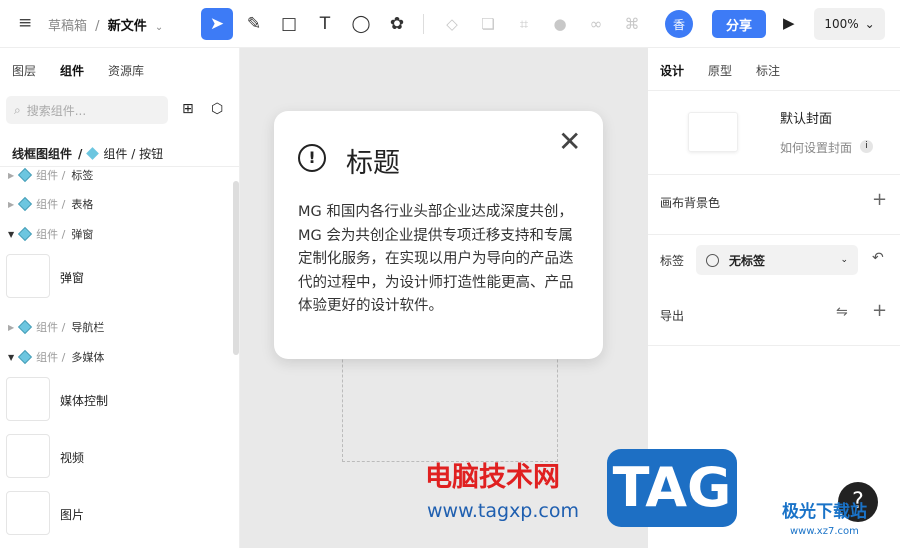  Describe the element at coordinates (878, 258) in the screenshot. I see `undo-icon: ↶` at that location.